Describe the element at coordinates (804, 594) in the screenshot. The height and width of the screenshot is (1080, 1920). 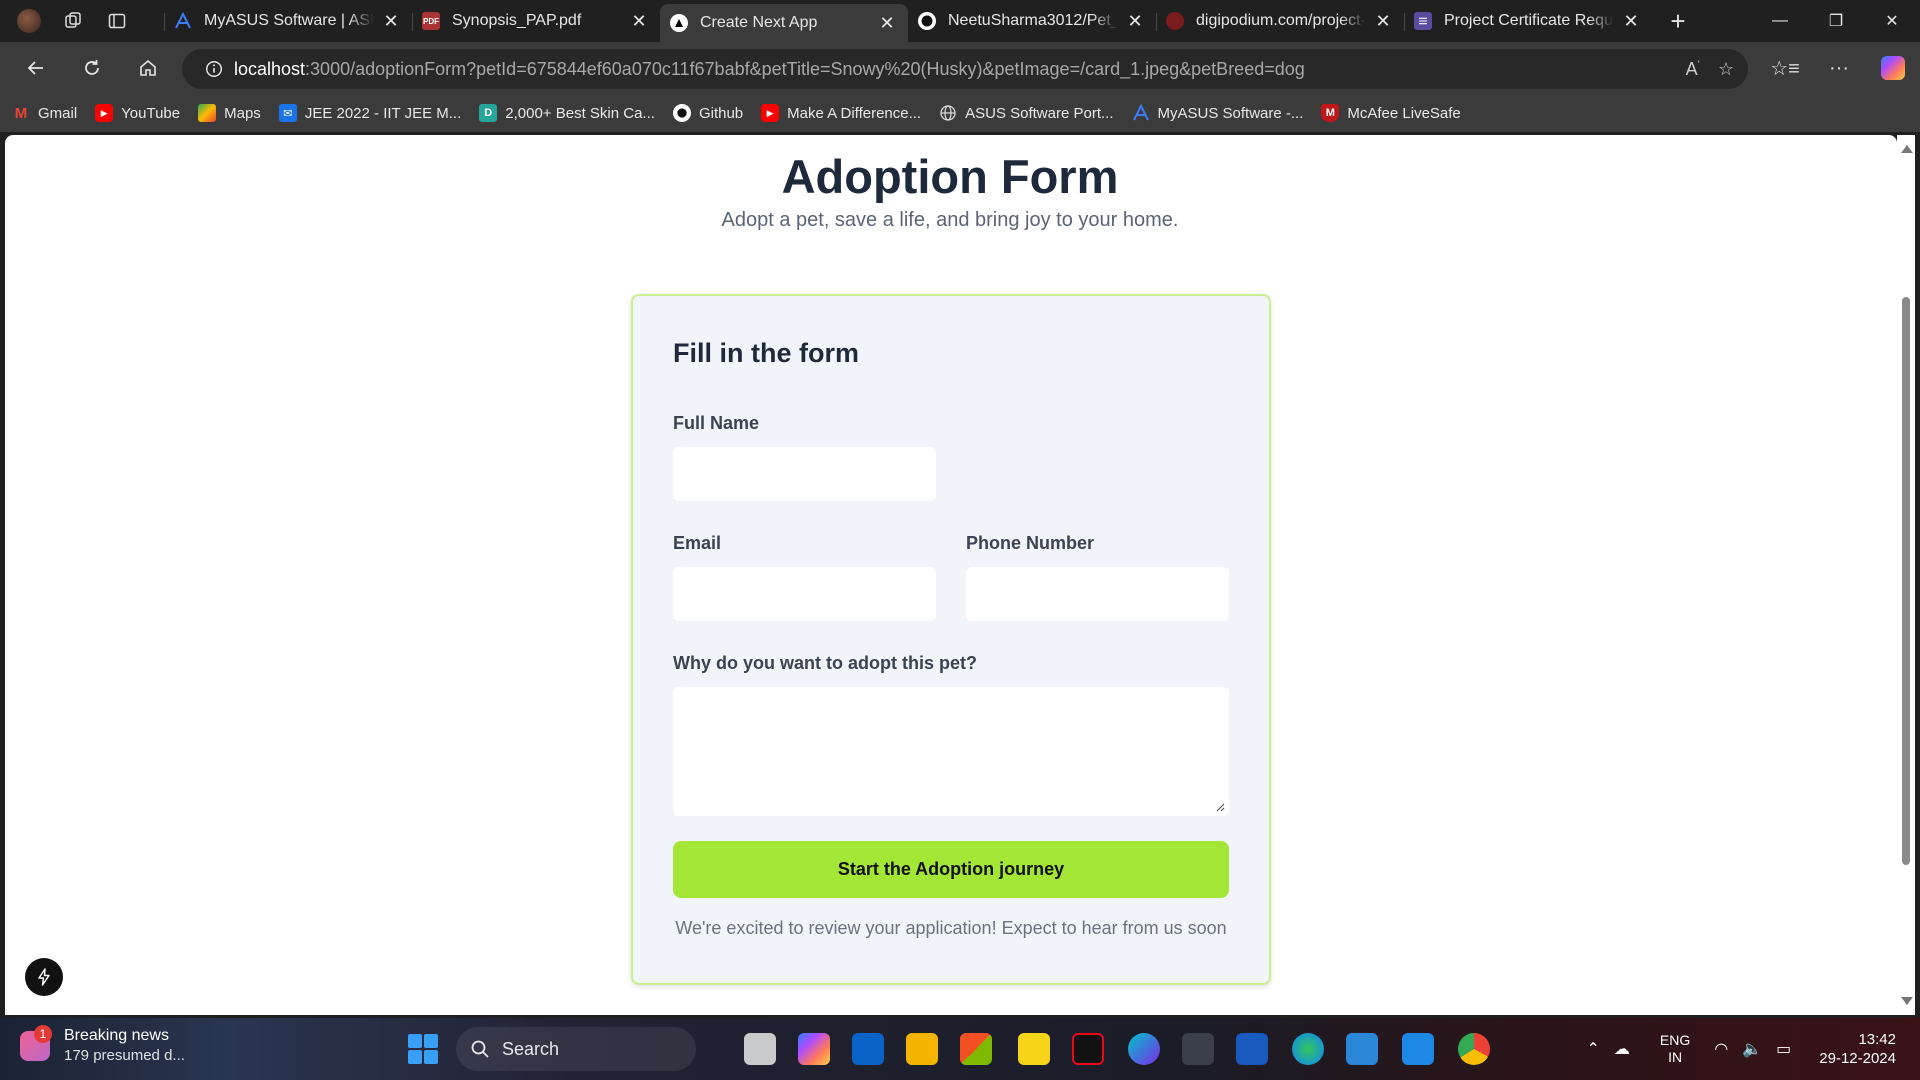
I see `email-input` at that location.